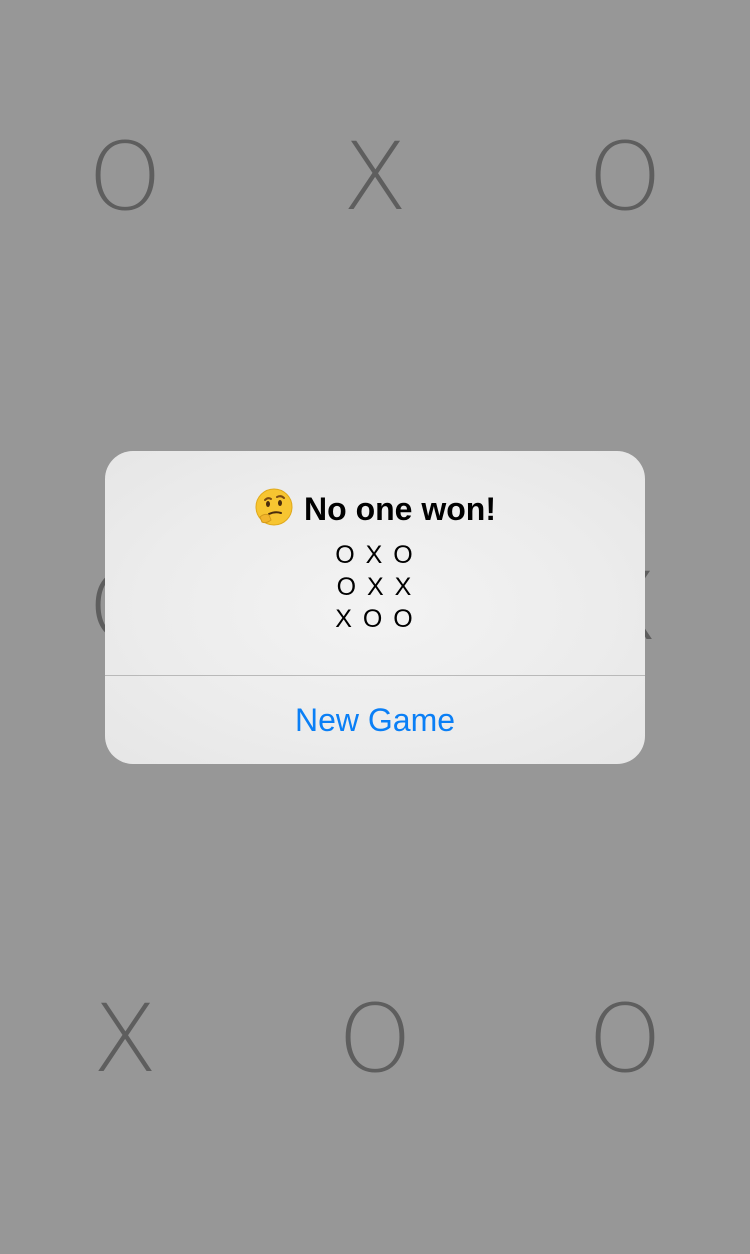 The width and height of the screenshot is (750, 1254). What do you see at coordinates (125, 178) in the screenshot?
I see `board-cell-1-1: O` at bounding box center [125, 178].